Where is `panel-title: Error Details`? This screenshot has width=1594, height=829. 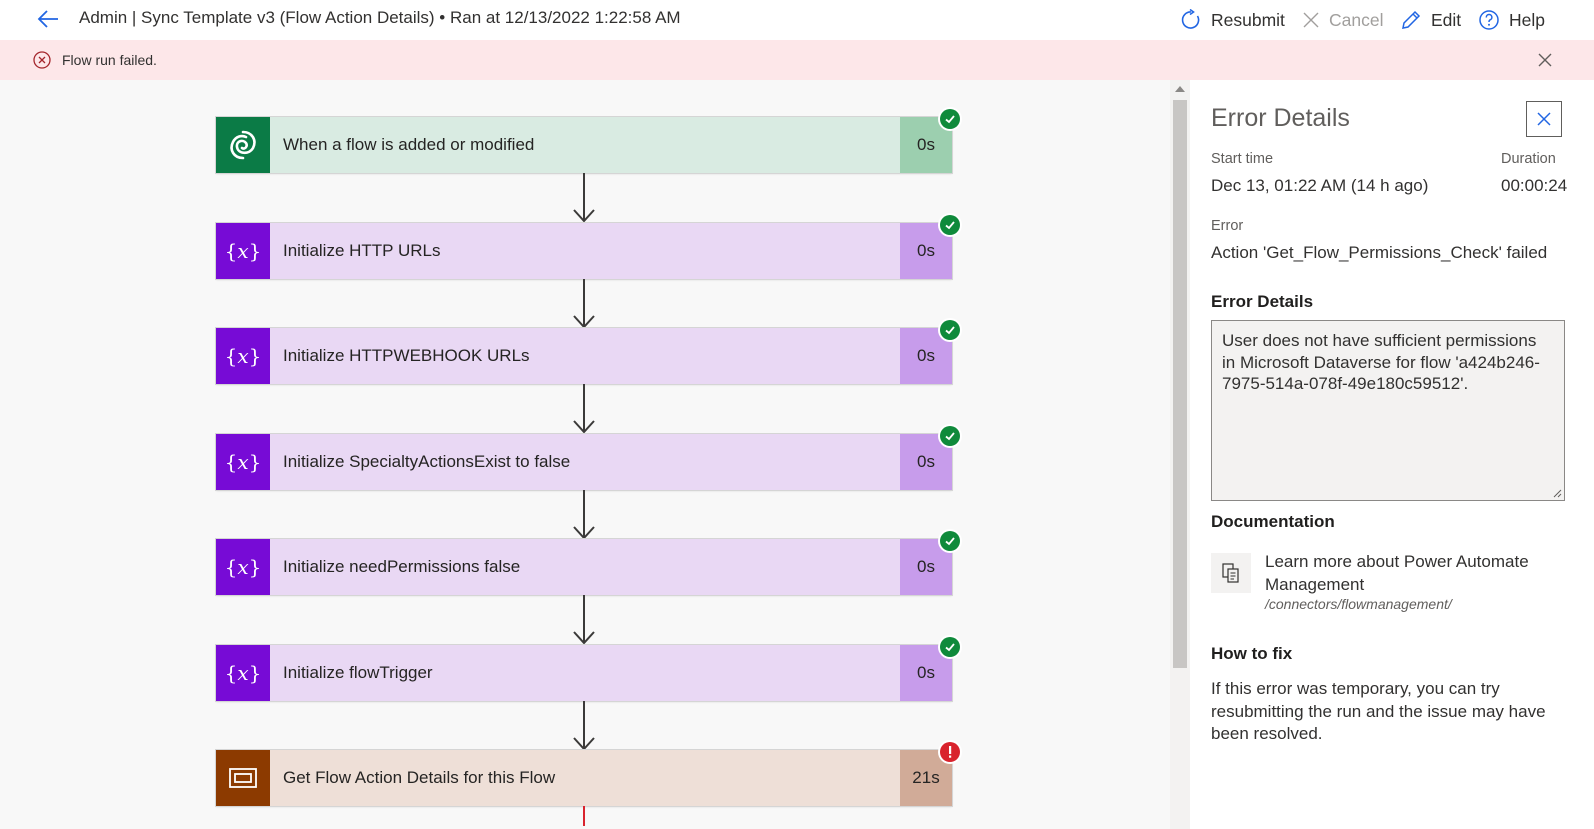
panel-title: Error Details is located at coordinates (1280, 118).